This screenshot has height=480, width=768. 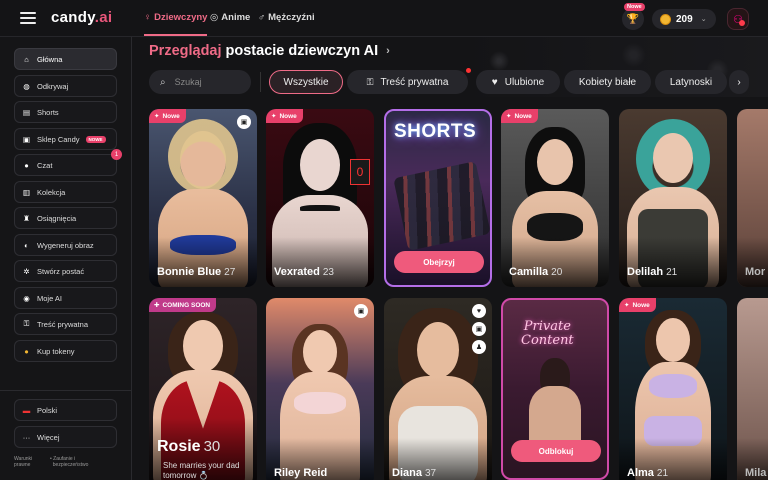 I want to click on character-name: Diana, so click(x=407, y=473).